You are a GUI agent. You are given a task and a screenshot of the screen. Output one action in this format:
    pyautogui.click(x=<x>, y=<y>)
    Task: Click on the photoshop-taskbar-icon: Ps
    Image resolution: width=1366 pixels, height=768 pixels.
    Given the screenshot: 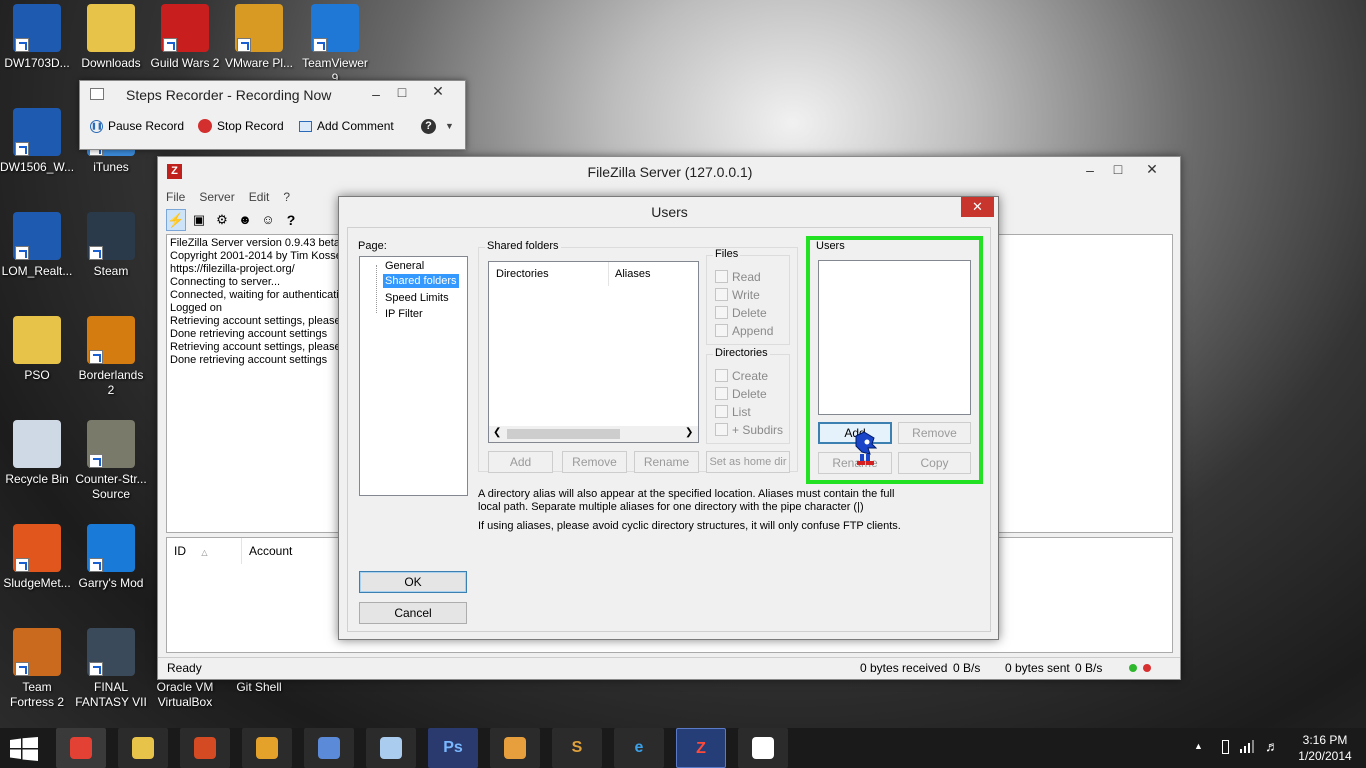 What is the action you would take?
    pyautogui.click(x=453, y=748)
    